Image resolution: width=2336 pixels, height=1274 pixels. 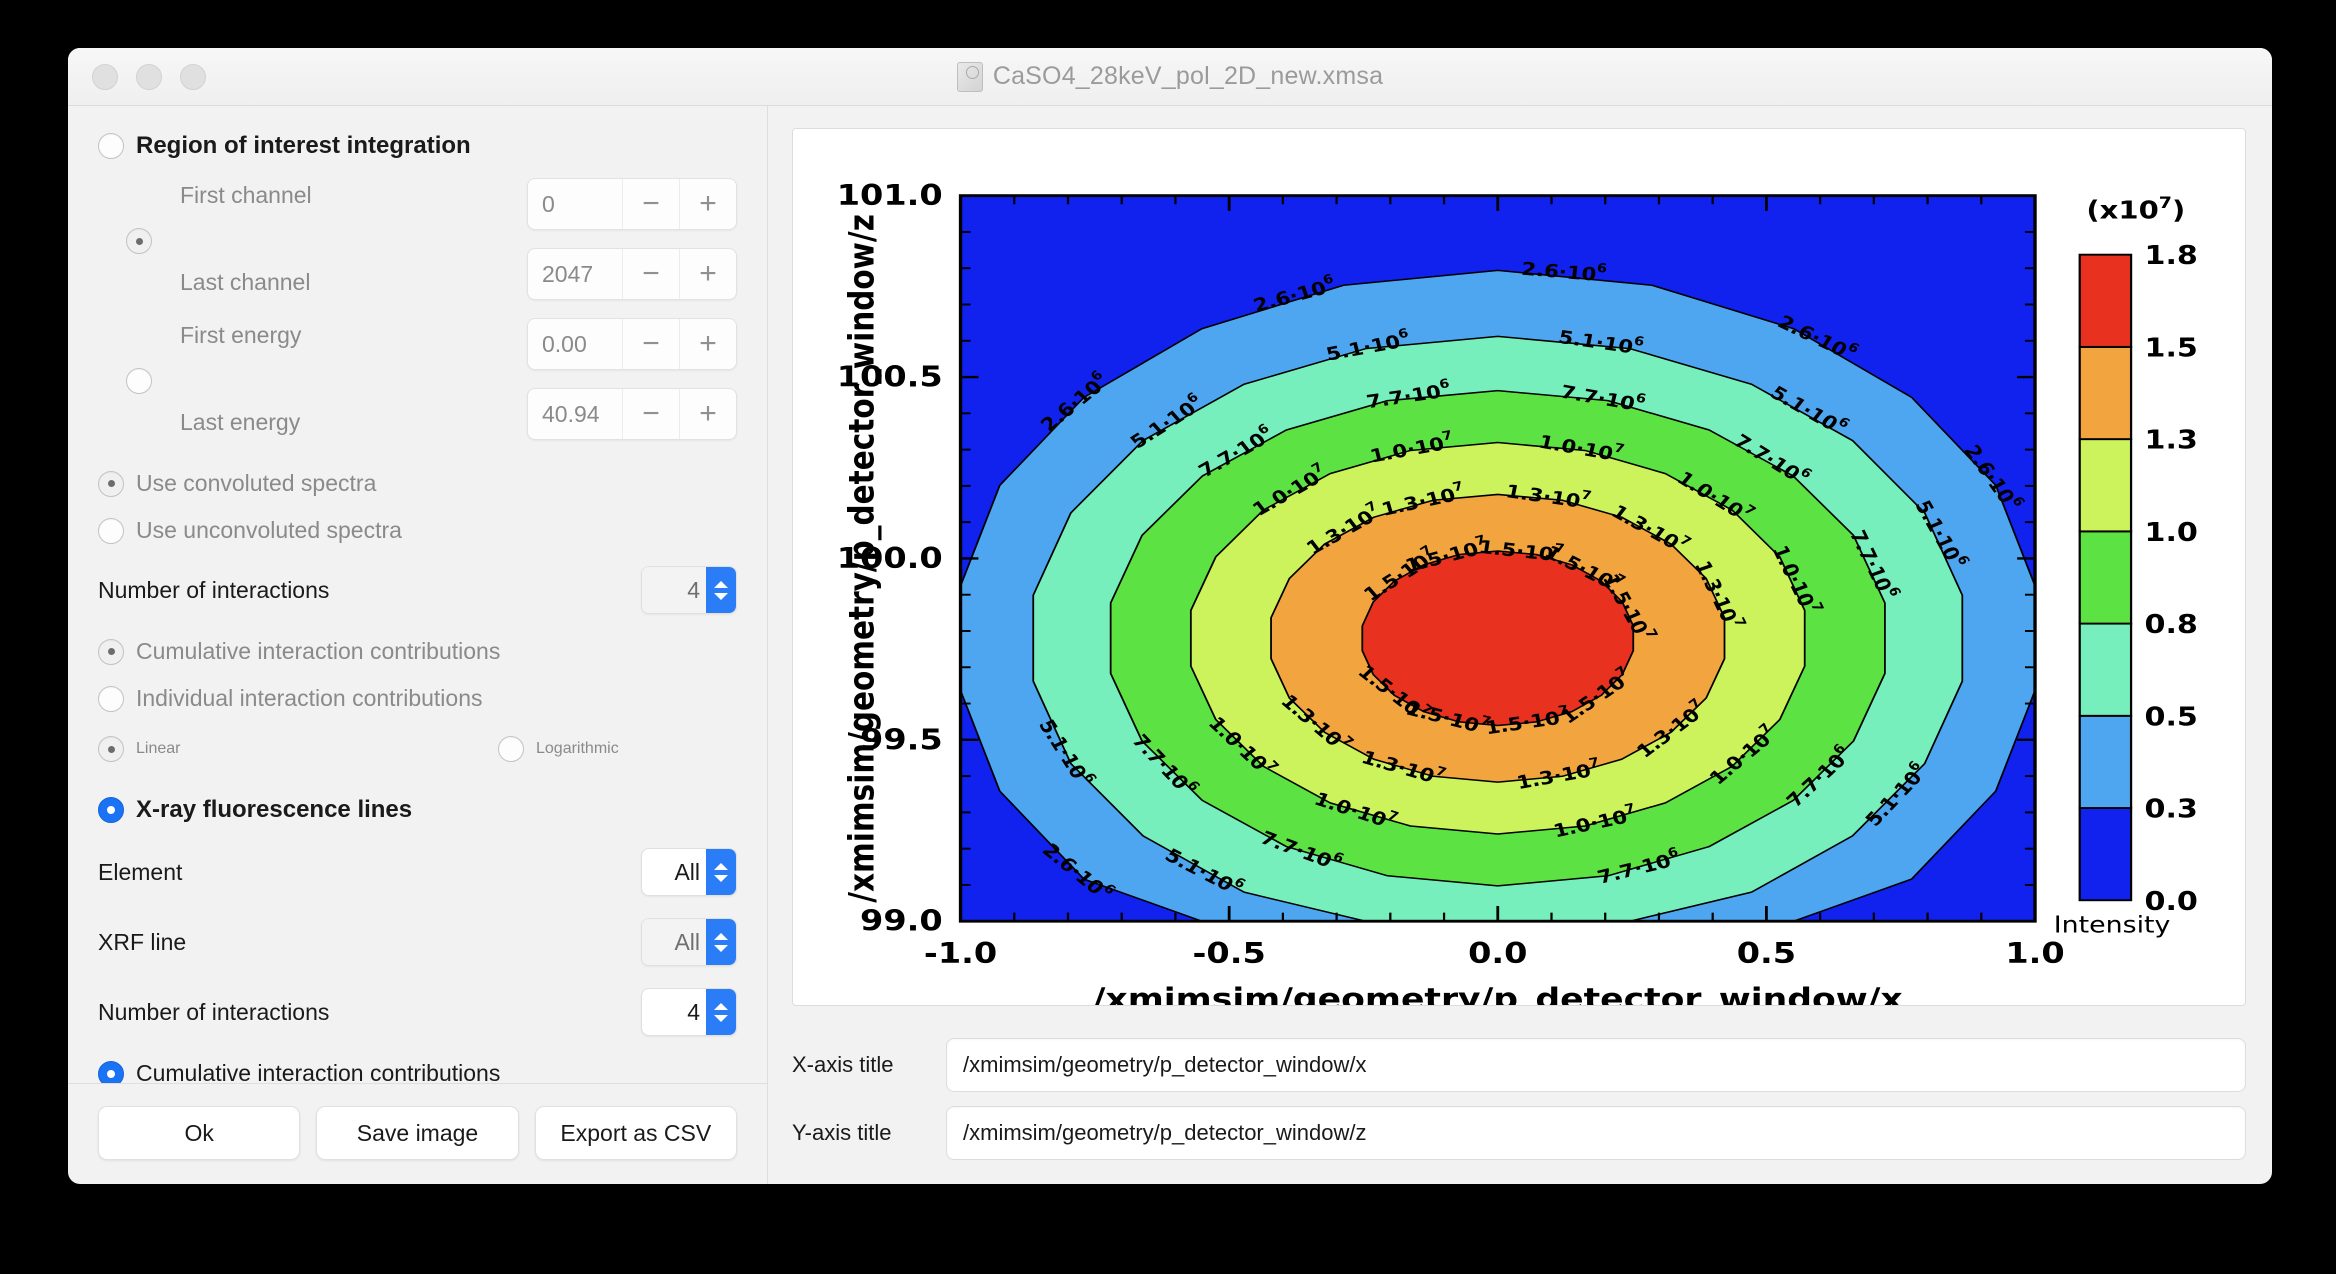 What do you see at coordinates (111, 698) in the screenshot?
I see `roi-individual-radio` at bounding box center [111, 698].